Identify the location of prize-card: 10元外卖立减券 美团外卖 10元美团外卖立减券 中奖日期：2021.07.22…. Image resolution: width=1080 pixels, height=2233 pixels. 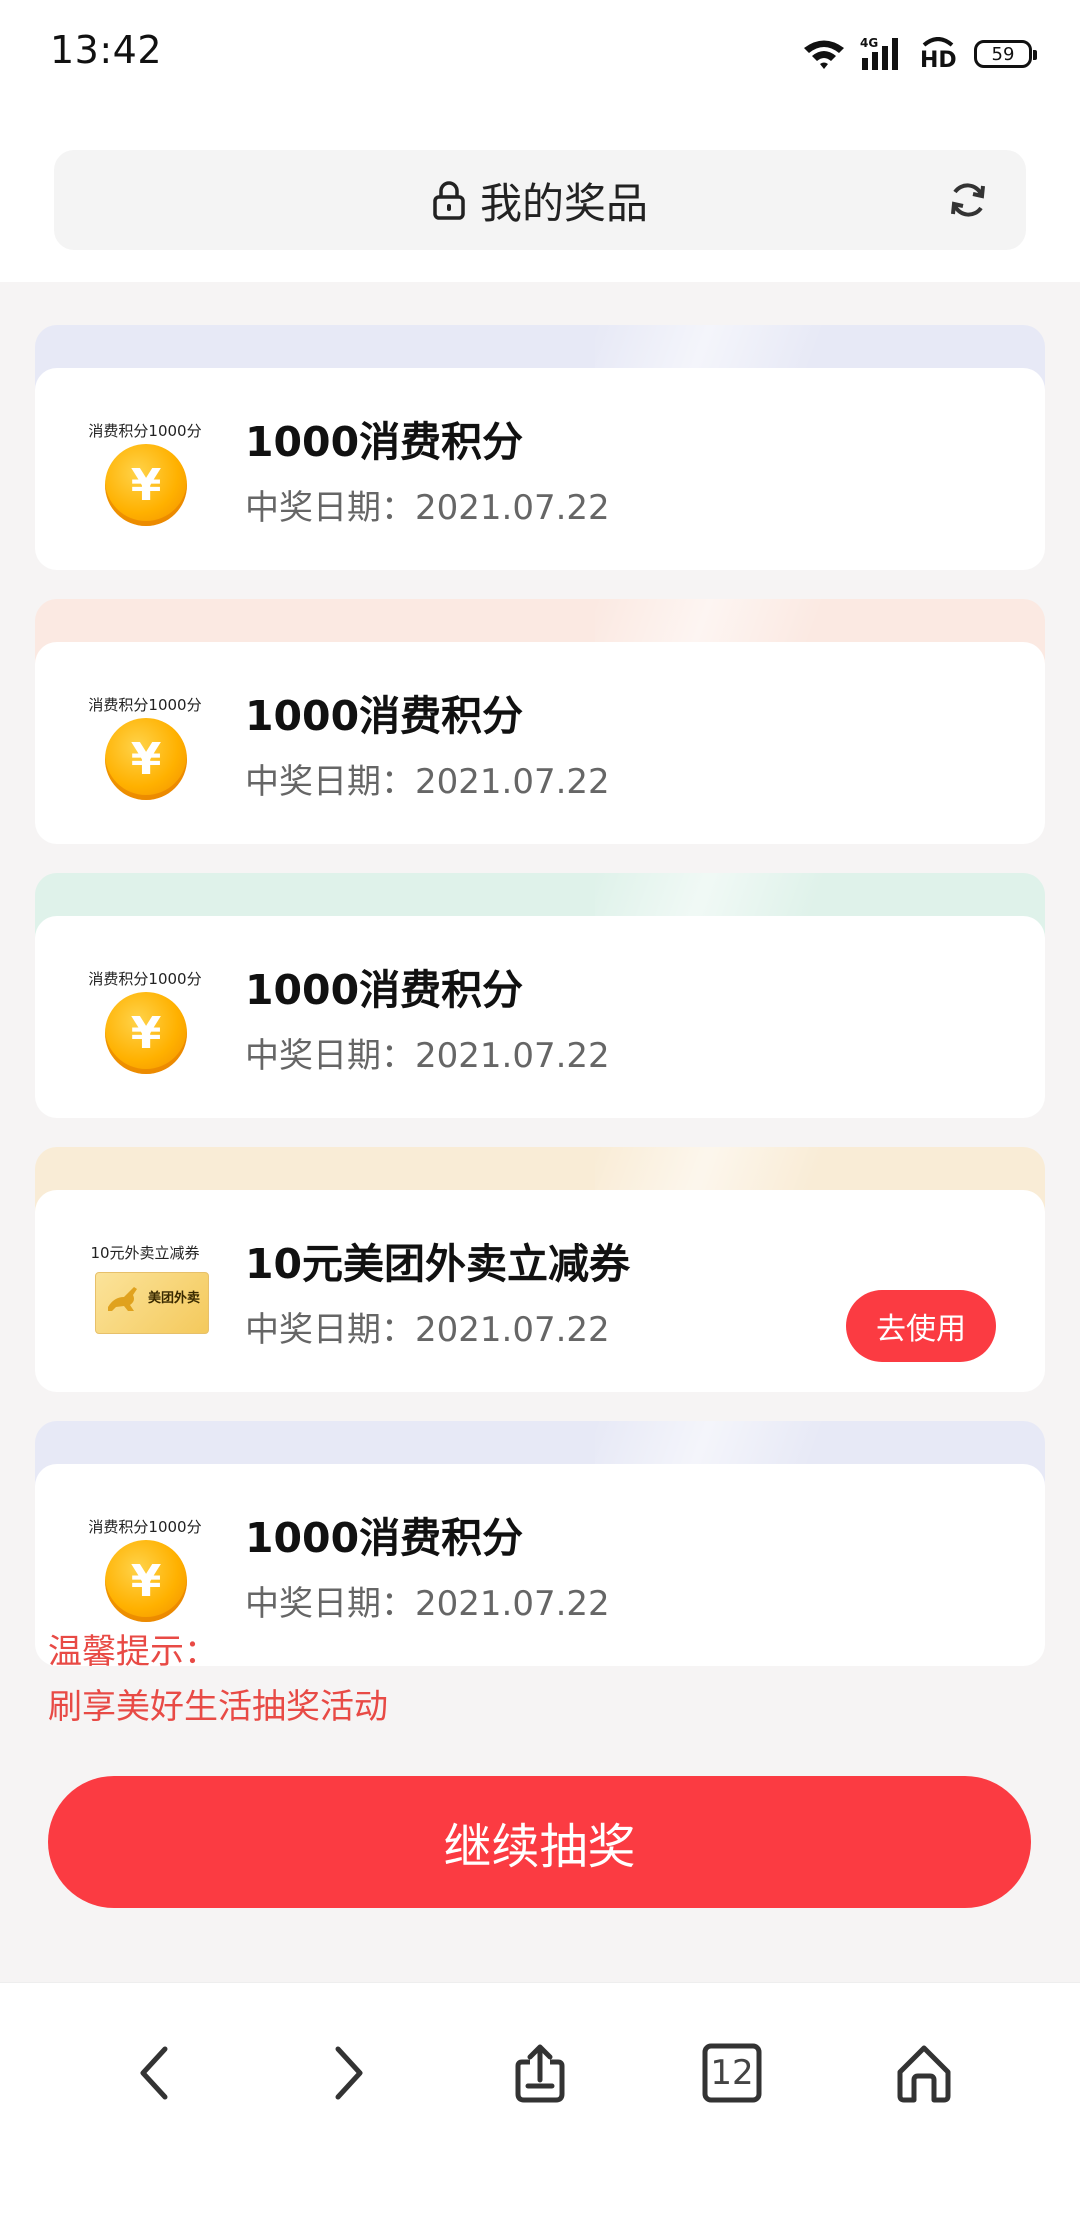
(540, 1269).